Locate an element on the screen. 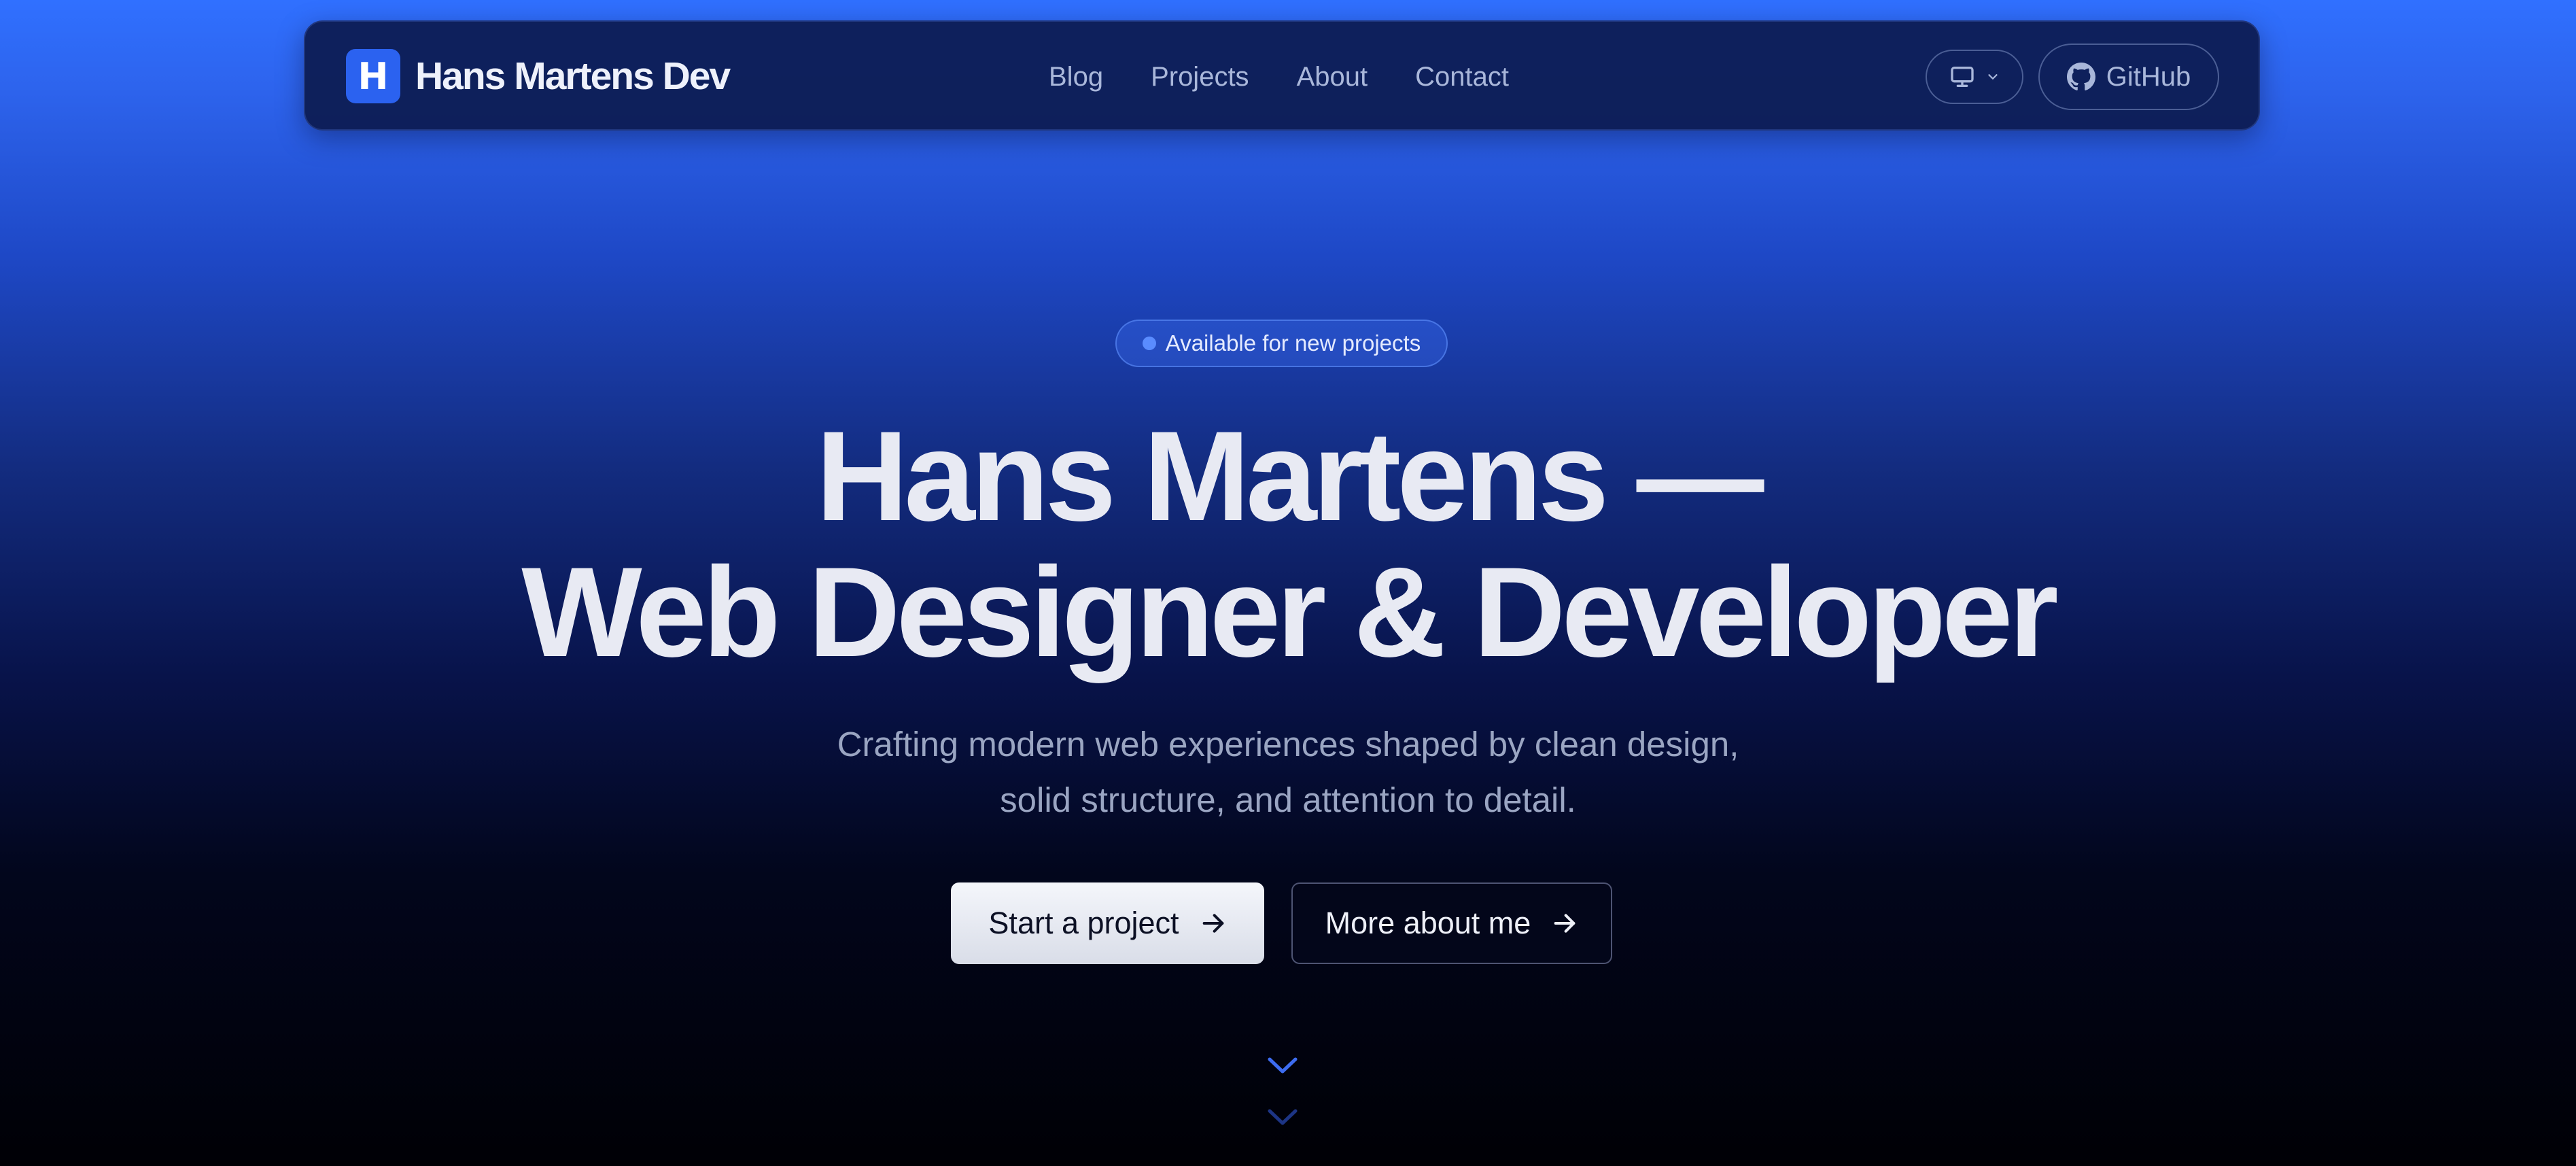 This screenshot has height=1166, width=2576. github-button: GitHub is located at coordinates (2128, 77).